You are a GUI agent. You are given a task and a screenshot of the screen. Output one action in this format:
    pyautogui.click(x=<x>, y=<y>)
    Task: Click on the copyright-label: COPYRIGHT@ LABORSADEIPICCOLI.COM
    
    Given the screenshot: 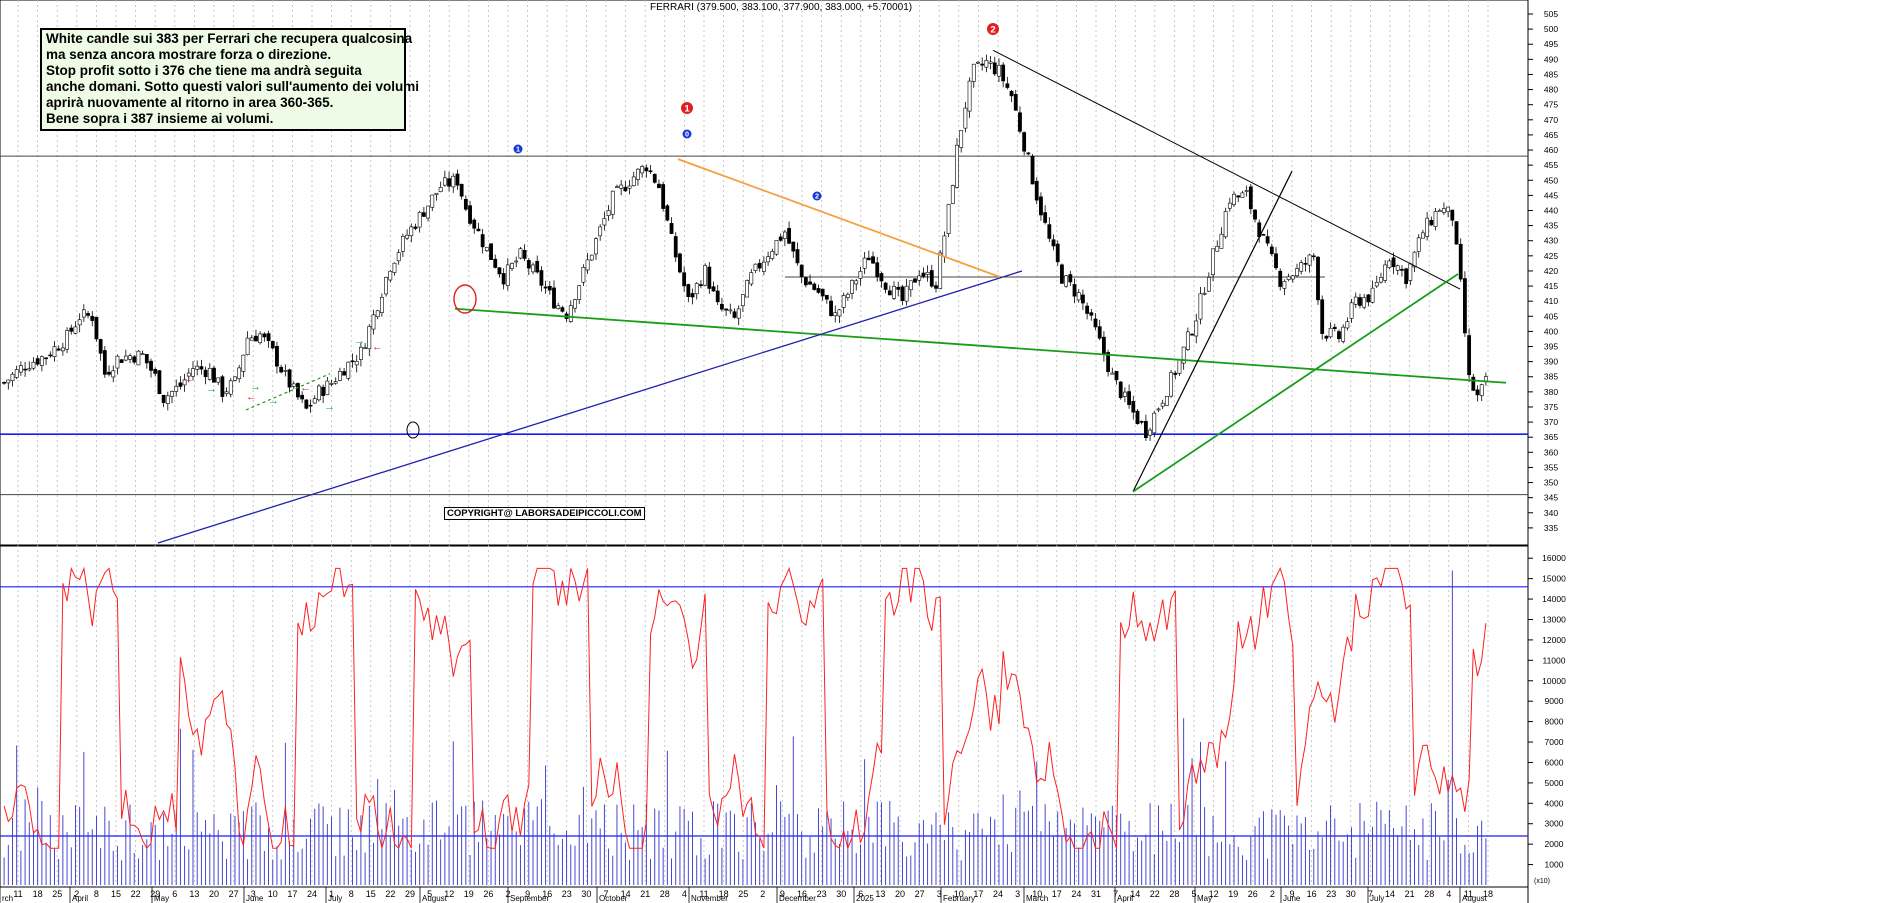 What is the action you would take?
    pyautogui.click(x=544, y=513)
    